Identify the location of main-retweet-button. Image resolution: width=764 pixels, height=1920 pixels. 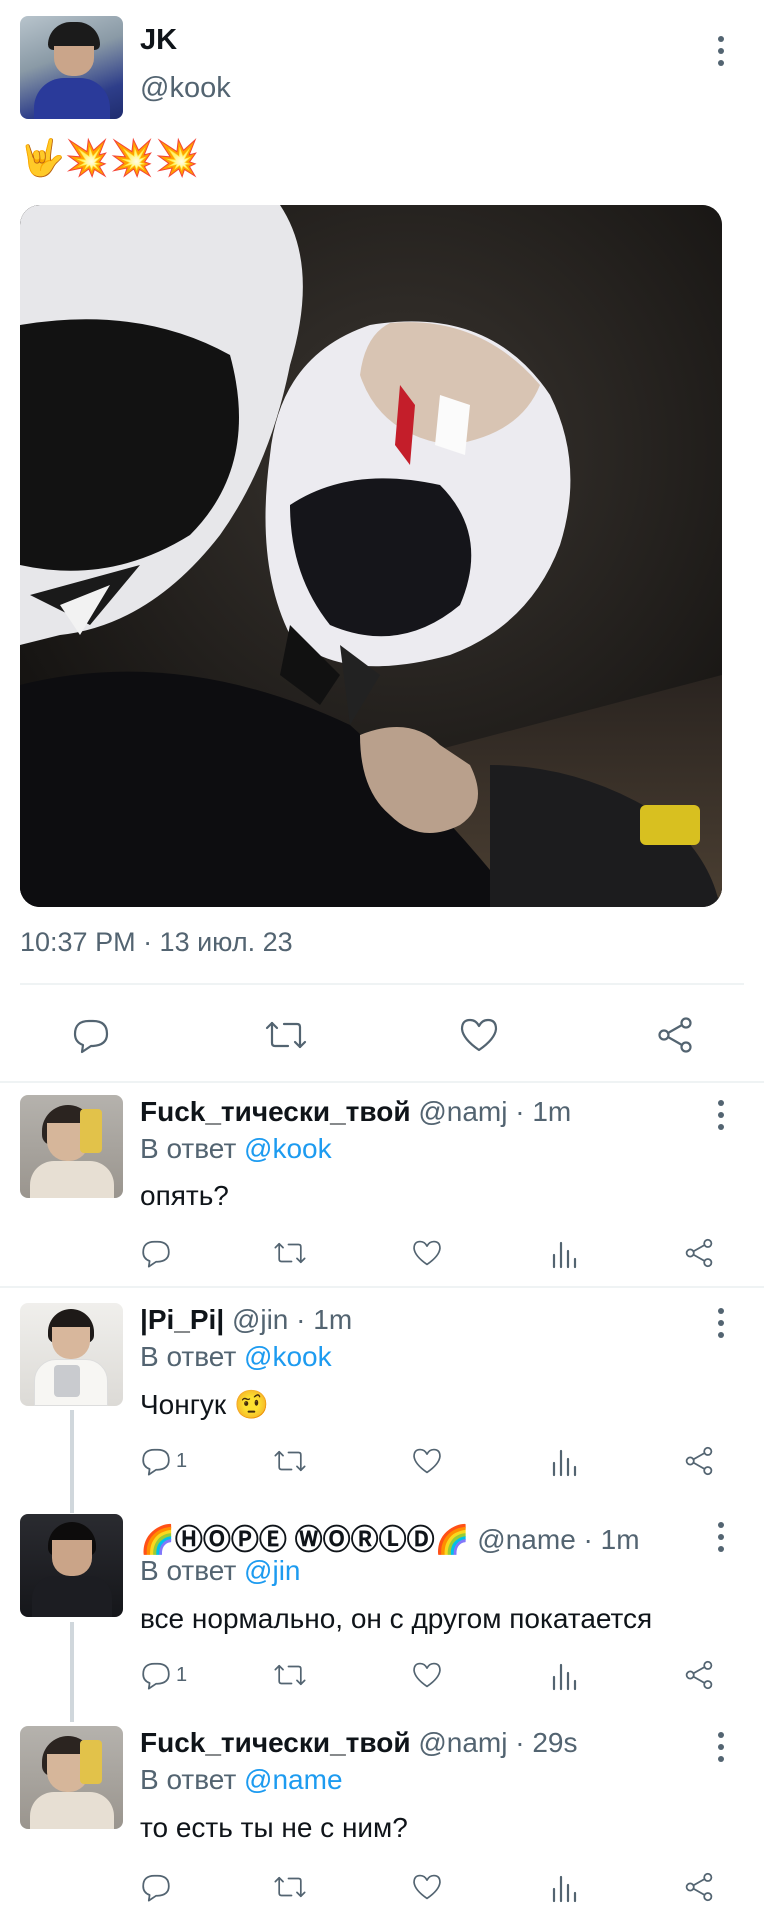
(286, 1035).